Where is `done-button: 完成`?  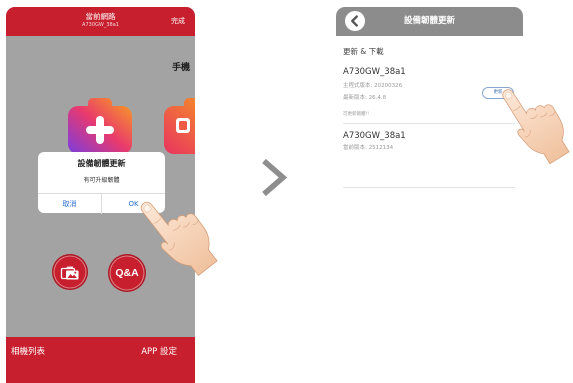
done-button: 完成 is located at coordinates (178, 21).